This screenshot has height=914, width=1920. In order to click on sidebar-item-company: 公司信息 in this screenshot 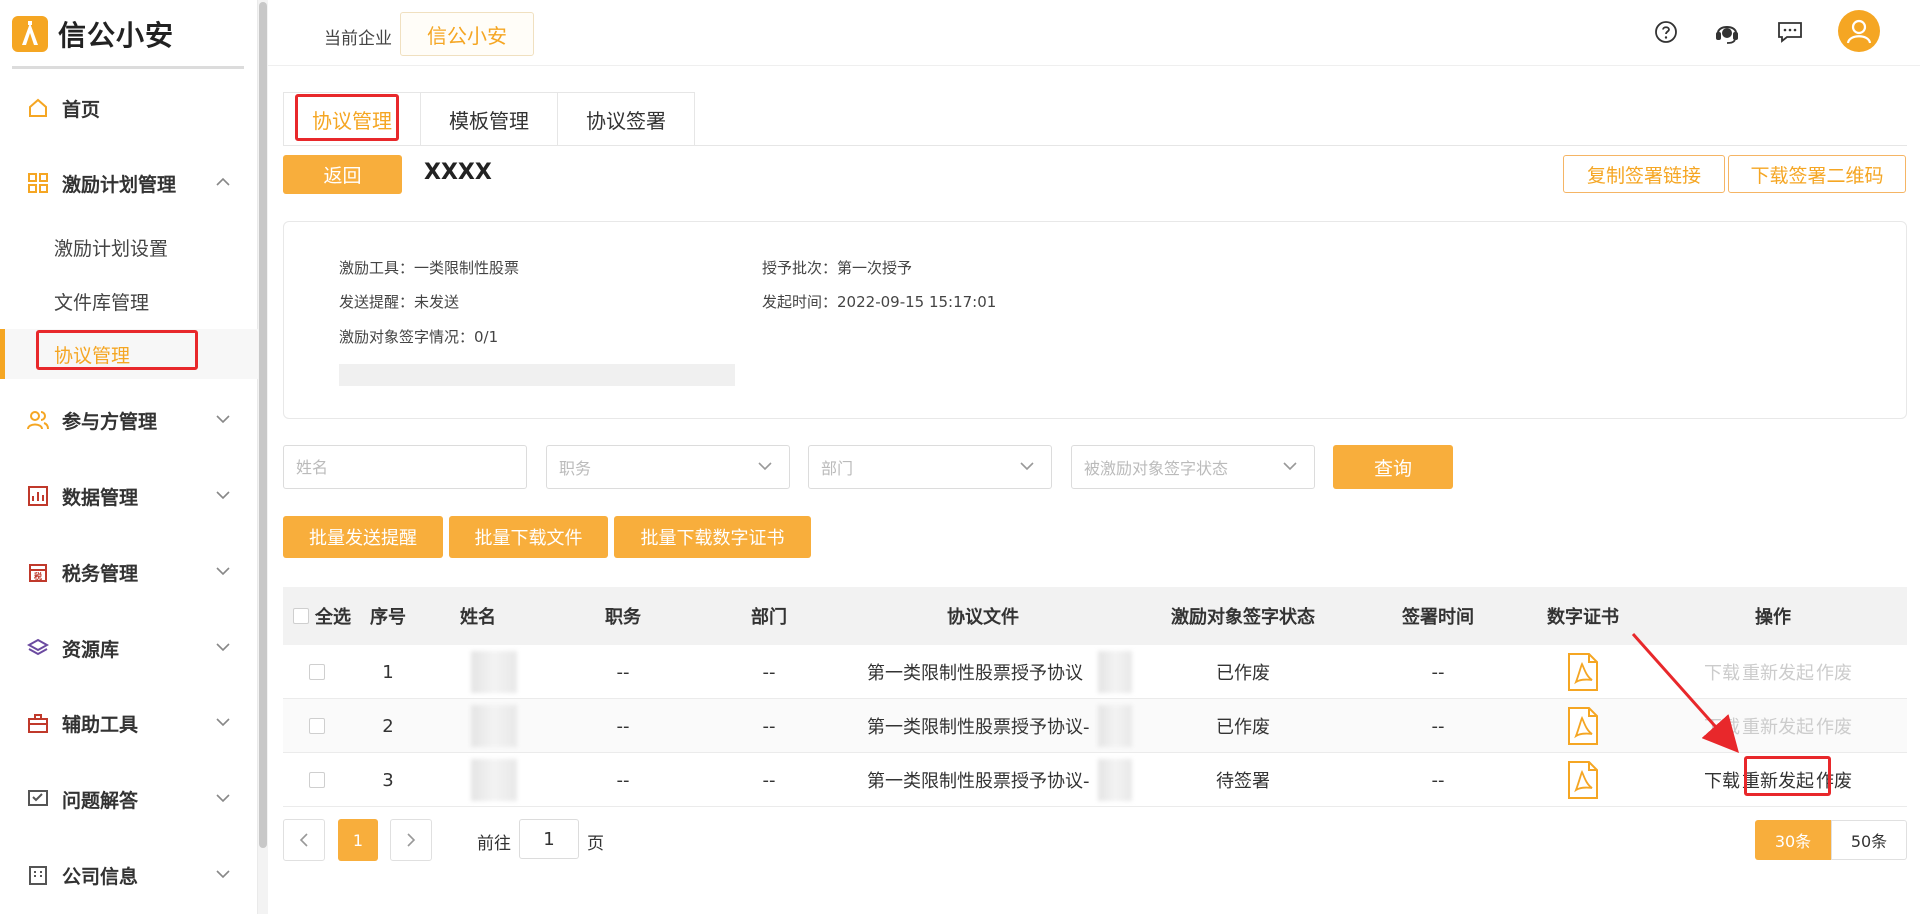, I will do `click(129, 875)`.